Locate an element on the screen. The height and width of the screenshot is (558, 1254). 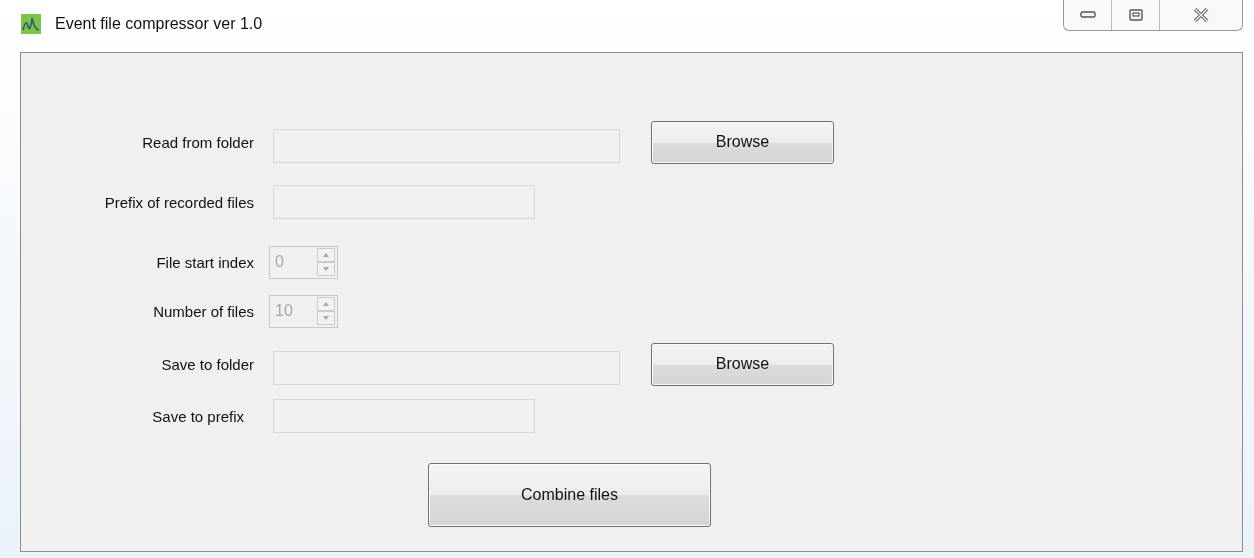
field-label: File start index is located at coordinates (204, 262).